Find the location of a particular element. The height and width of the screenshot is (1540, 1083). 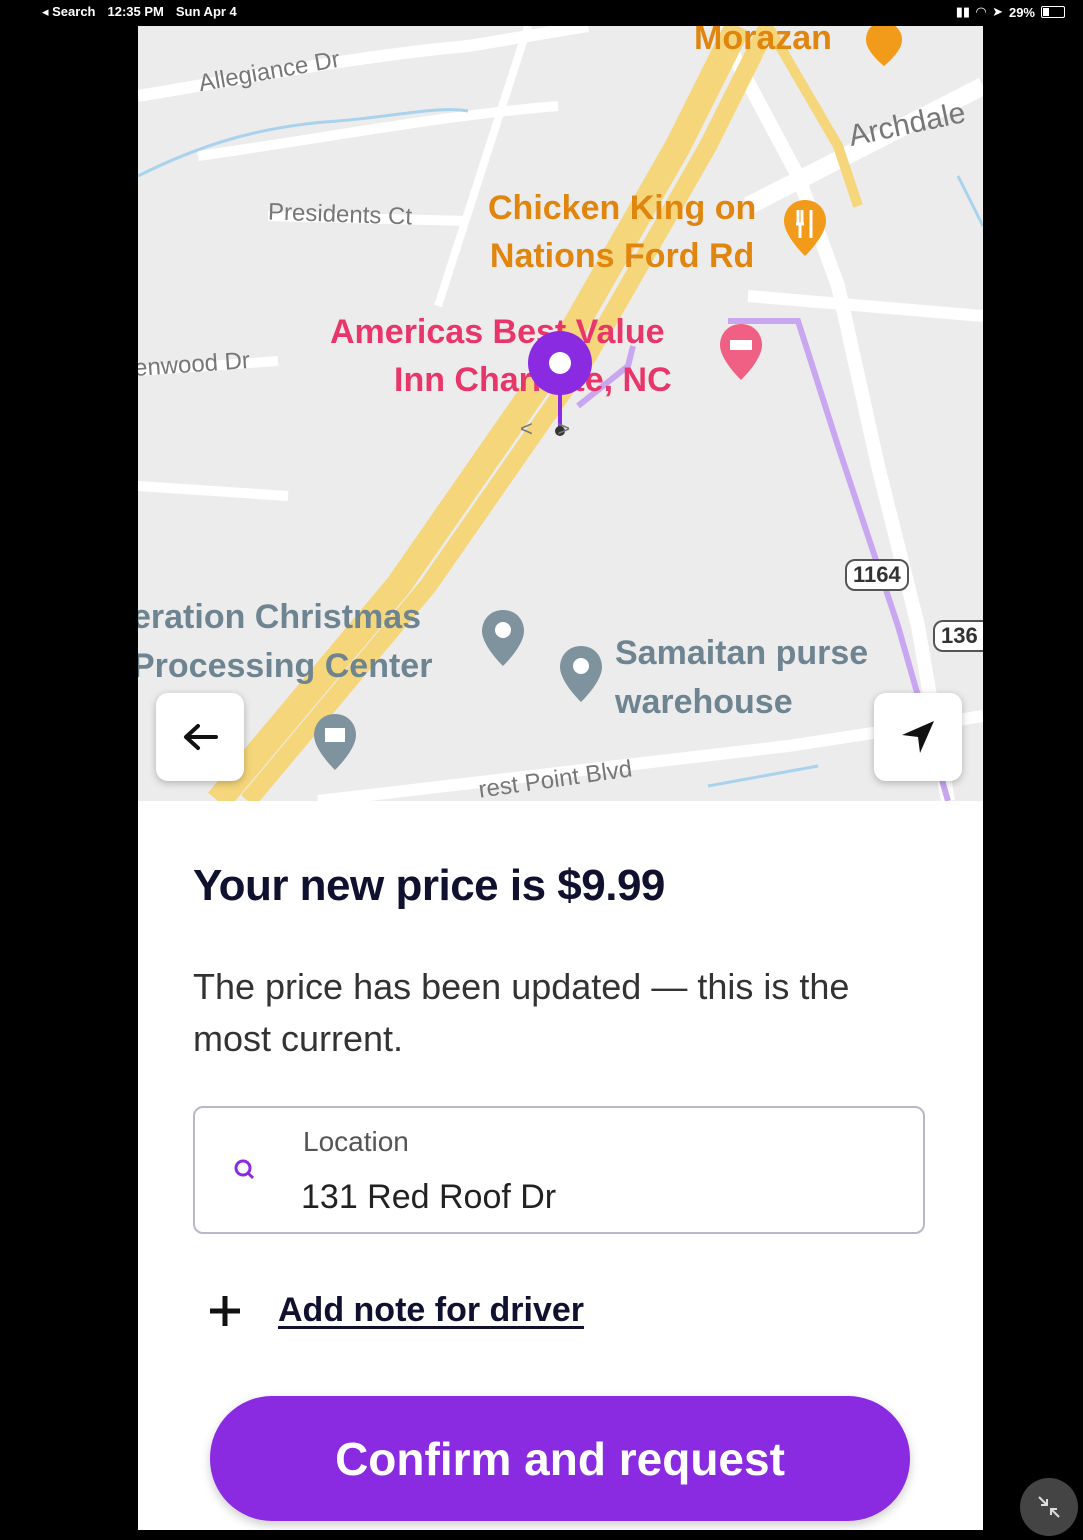

hotel-bed-icon is located at coordinates (741, 352).